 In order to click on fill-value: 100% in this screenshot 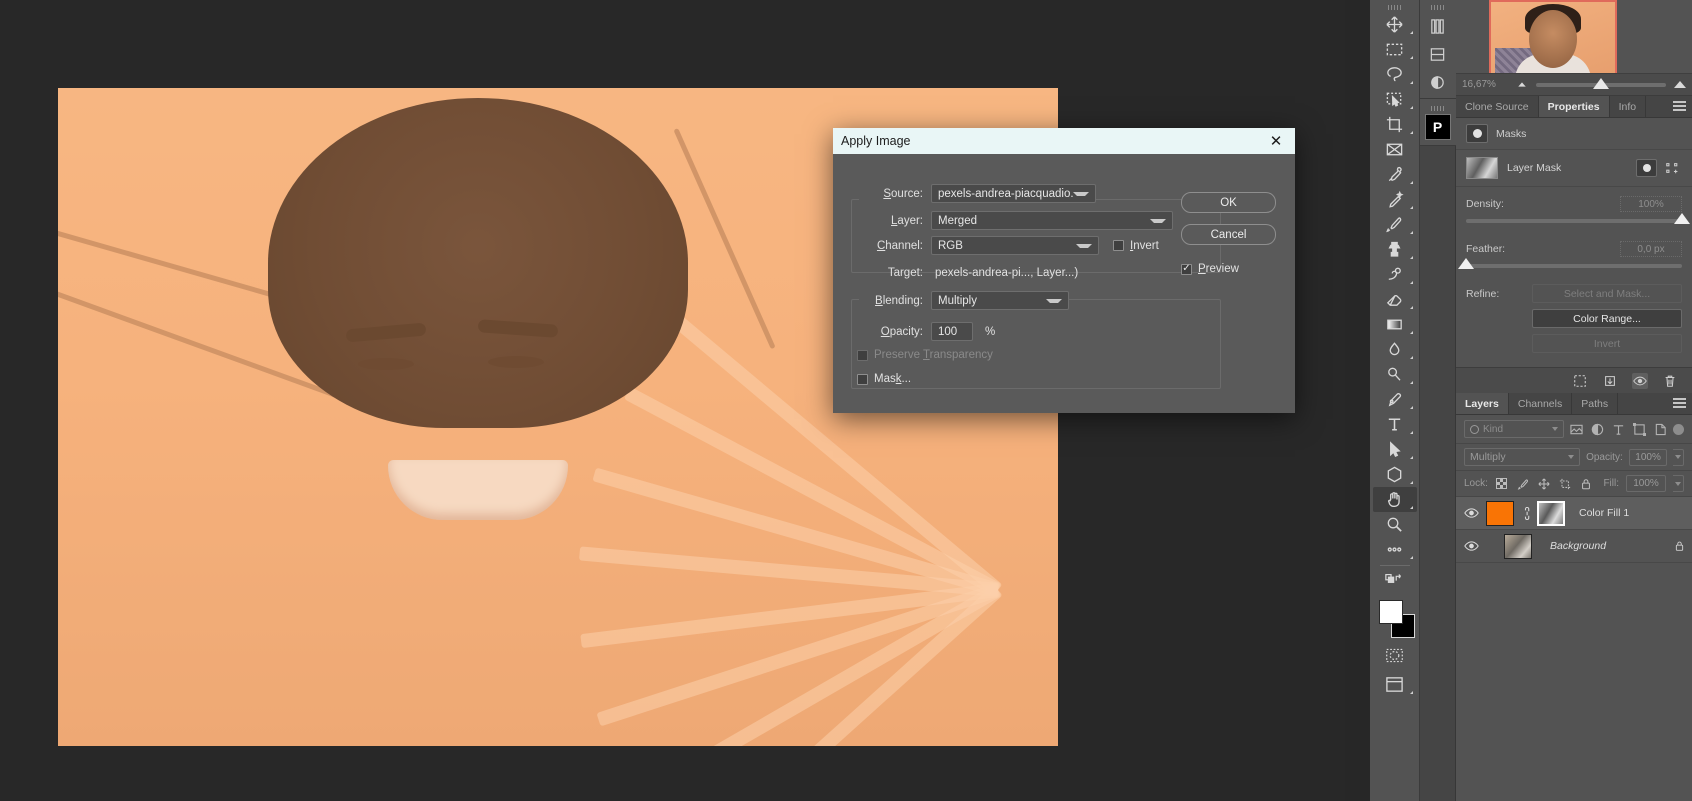, I will do `click(1646, 483)`.